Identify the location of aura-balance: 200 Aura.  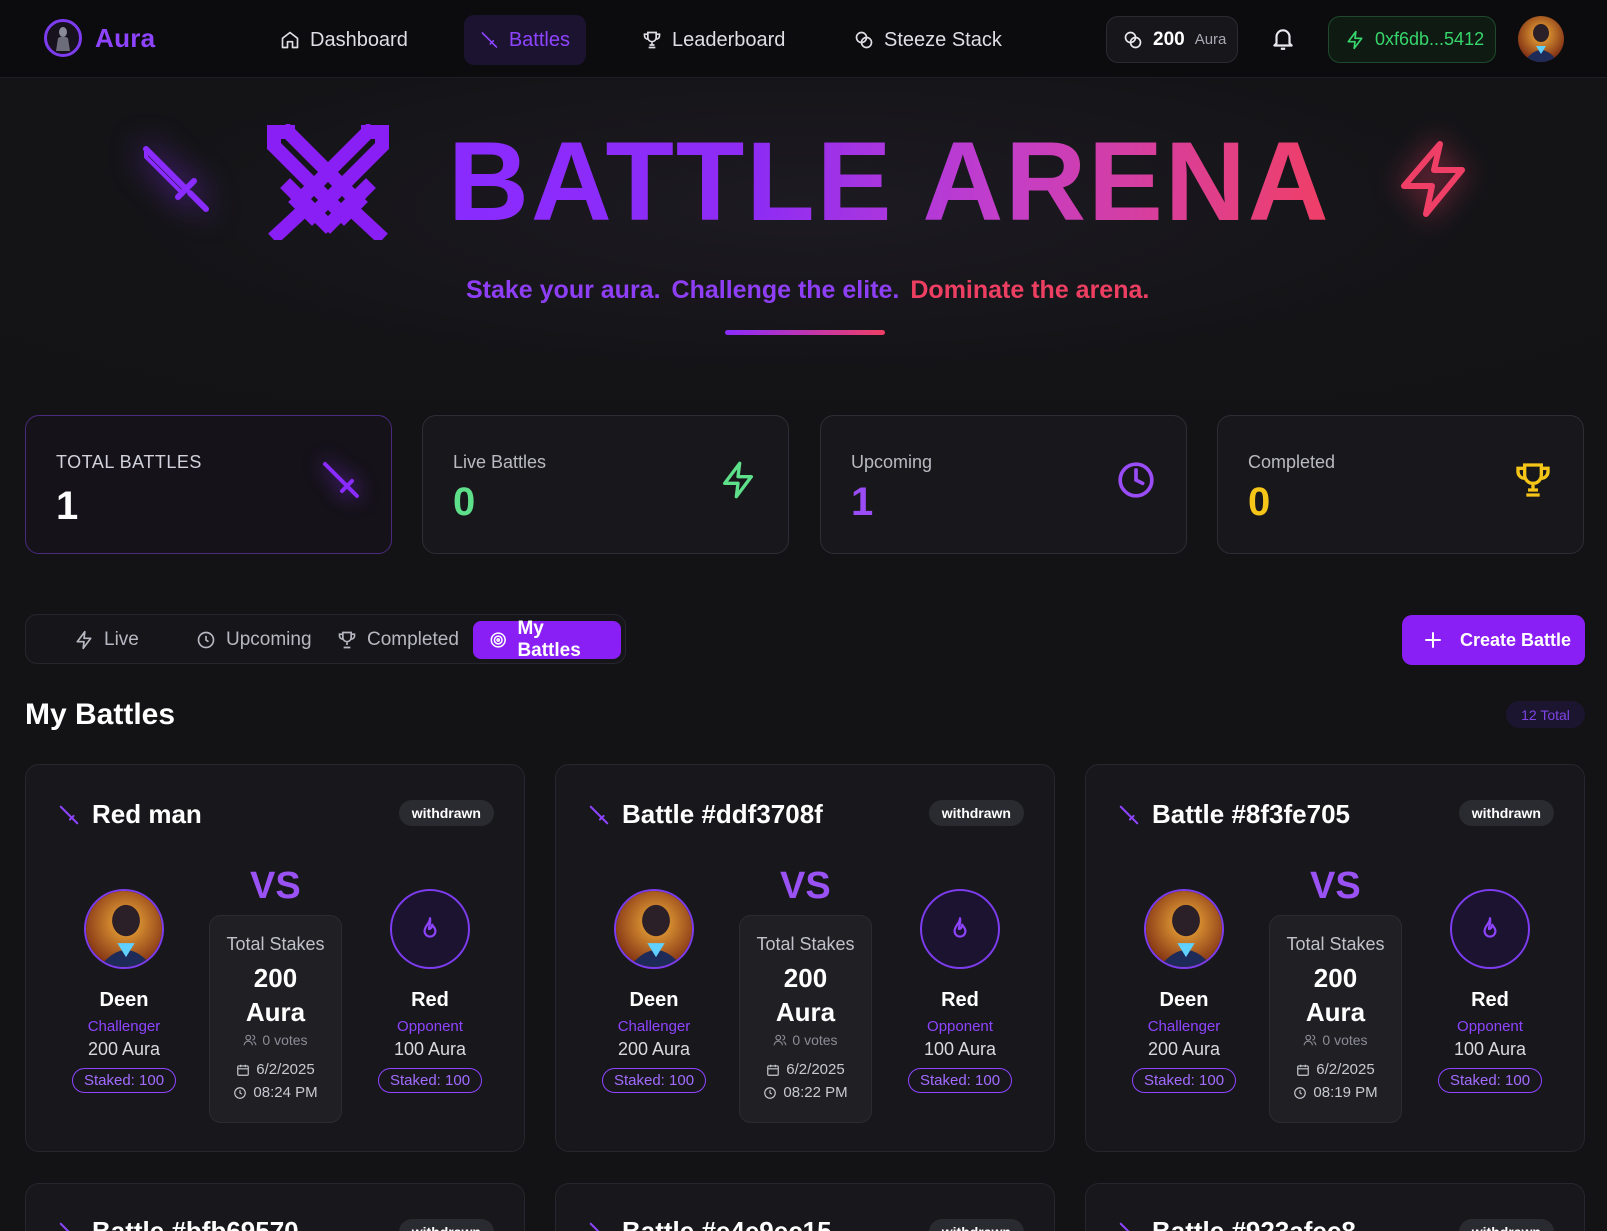
(1172, 39).